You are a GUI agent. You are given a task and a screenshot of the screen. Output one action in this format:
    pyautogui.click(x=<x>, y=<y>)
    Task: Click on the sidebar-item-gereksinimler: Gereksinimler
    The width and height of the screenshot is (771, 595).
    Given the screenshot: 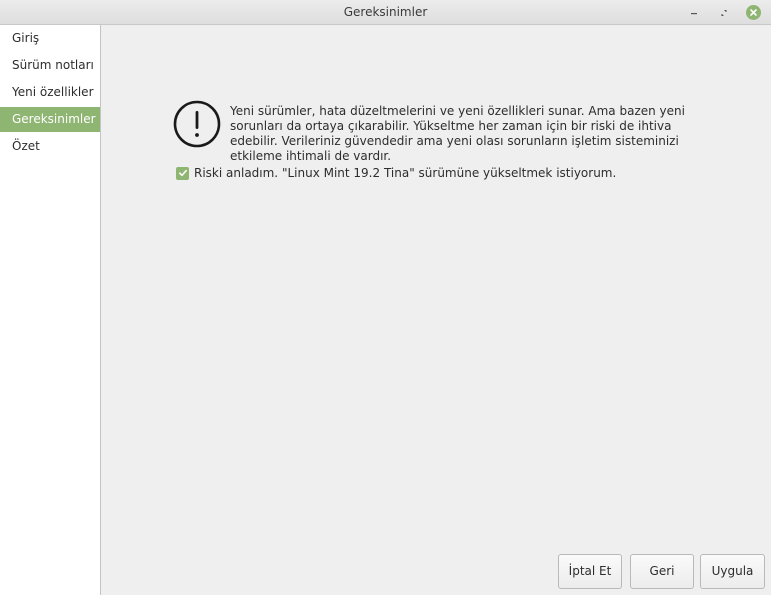 What is the action you would take?
    pyautogui.click(x=50, y=119)
    